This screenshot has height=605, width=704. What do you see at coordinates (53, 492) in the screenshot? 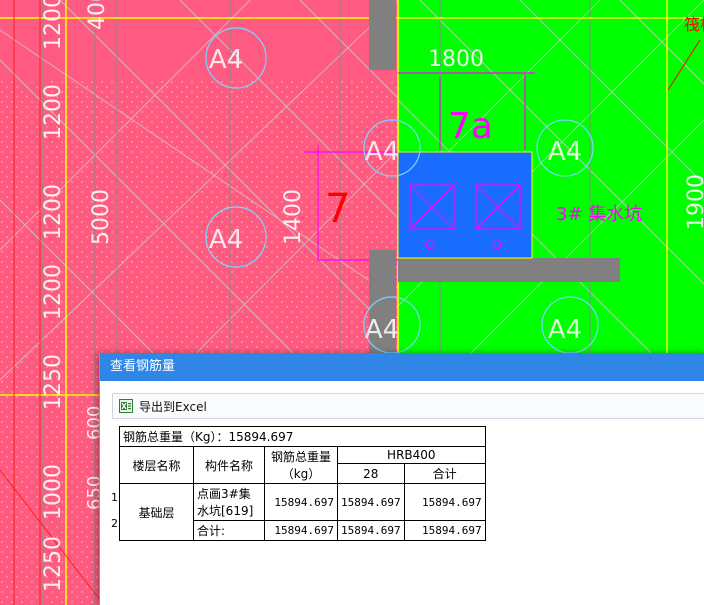
I see `dim-text: 1000` at bounding box center [53, 492].